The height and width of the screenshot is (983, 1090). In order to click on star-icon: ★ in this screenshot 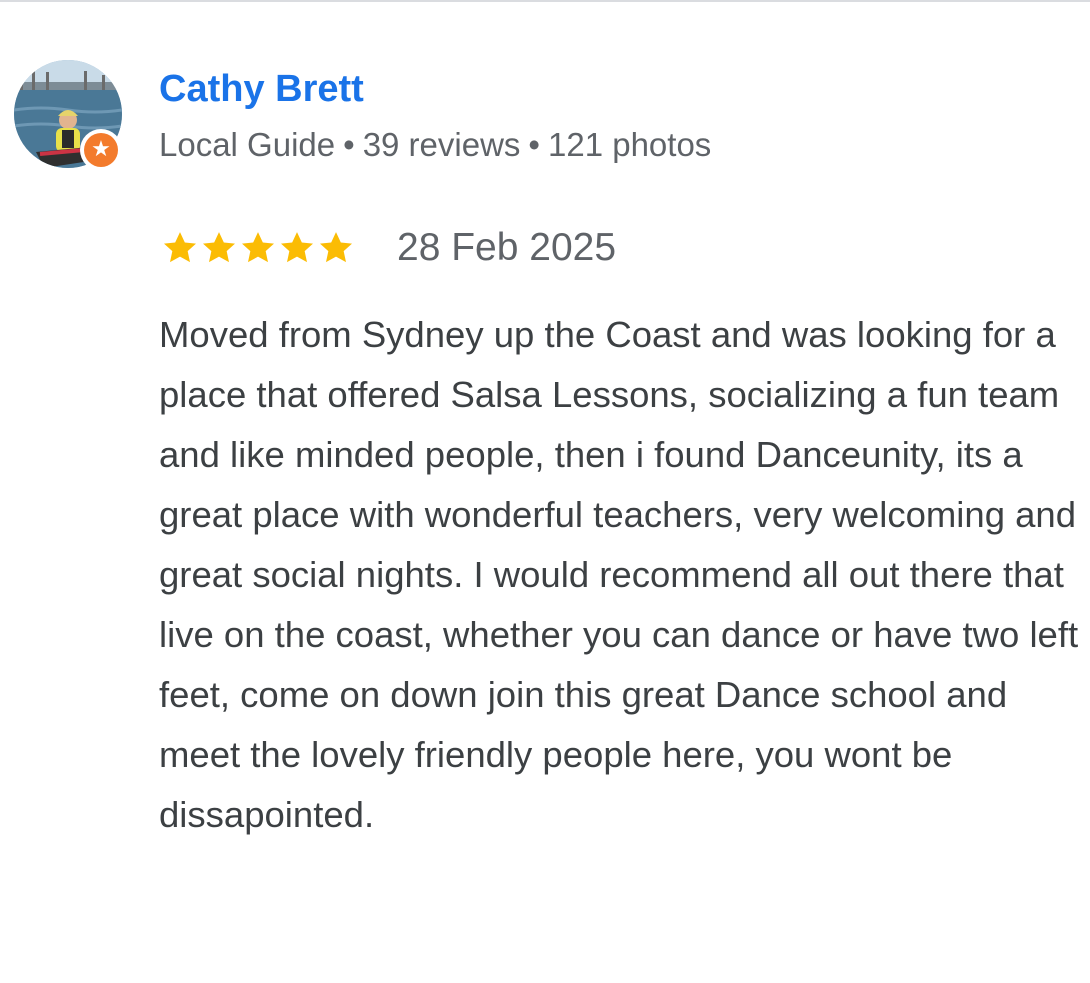, I will do `click(101, 150)`.